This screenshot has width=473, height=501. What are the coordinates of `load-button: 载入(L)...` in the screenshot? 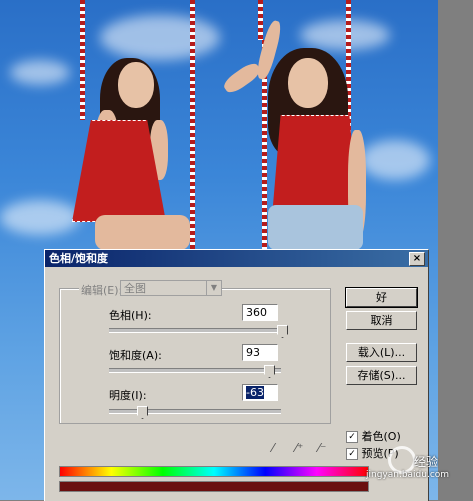 It's located at (381, 352).